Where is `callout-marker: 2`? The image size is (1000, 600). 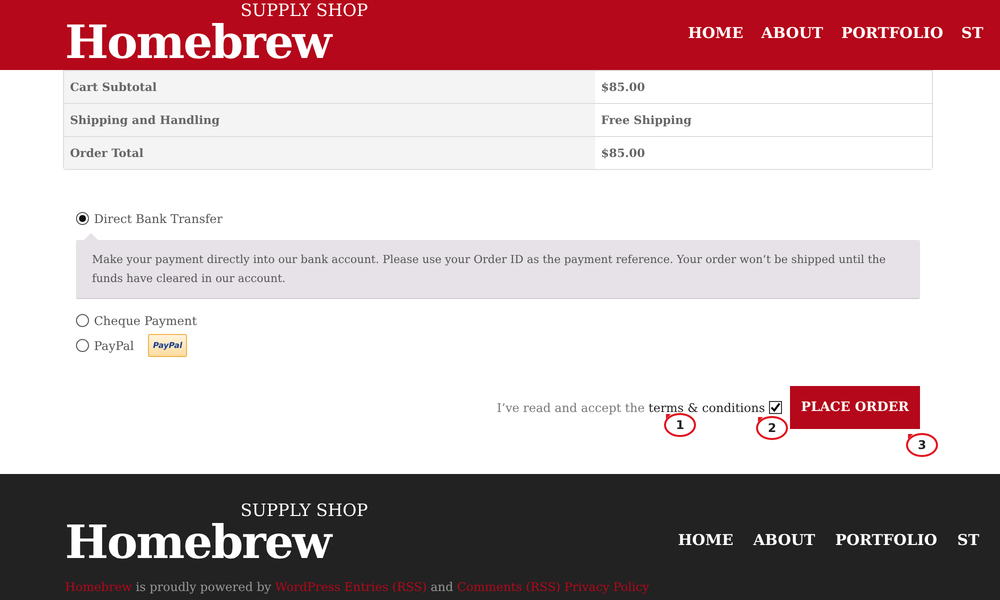
callout-marker: 2 is located at coordinates (772, 428).